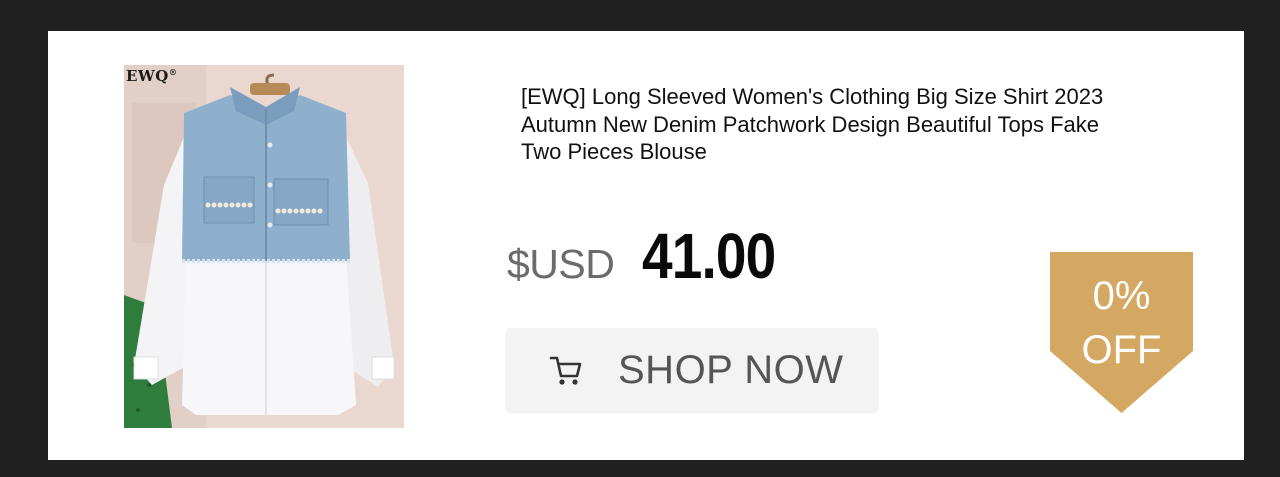 The image size is (1280, 477). What do you see at coordinates (709, 256) in the screenshot?
I see `price-amount: 41.00` at bounding box center [709, 256].